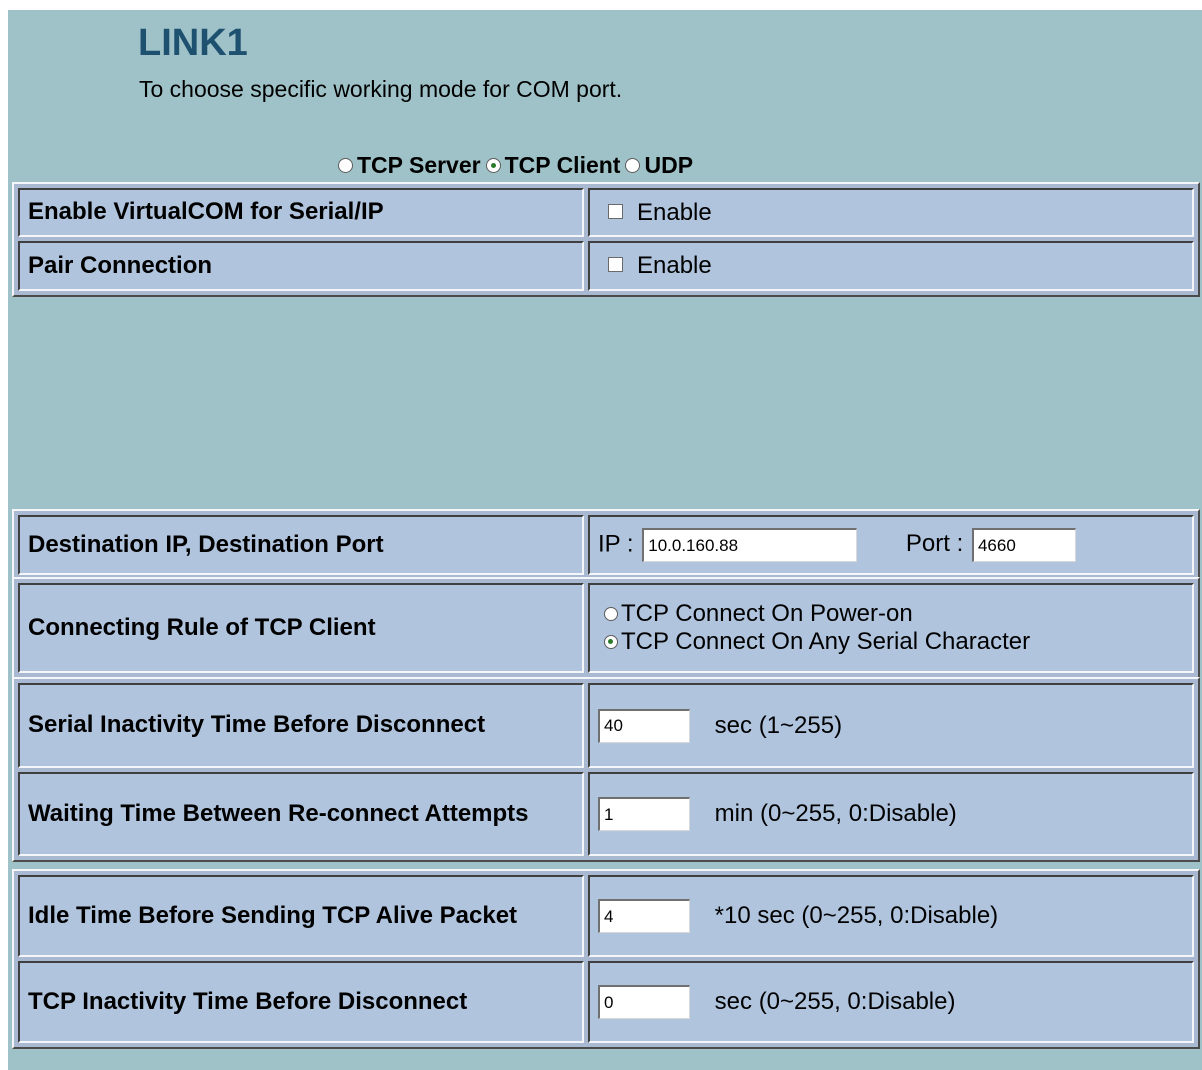 The image size is (1202, 1070). Describe the element at coordinates (767, 613) in the screenshot. I see `rule-power-on-label: TCP Connect On Power-on` at that location.